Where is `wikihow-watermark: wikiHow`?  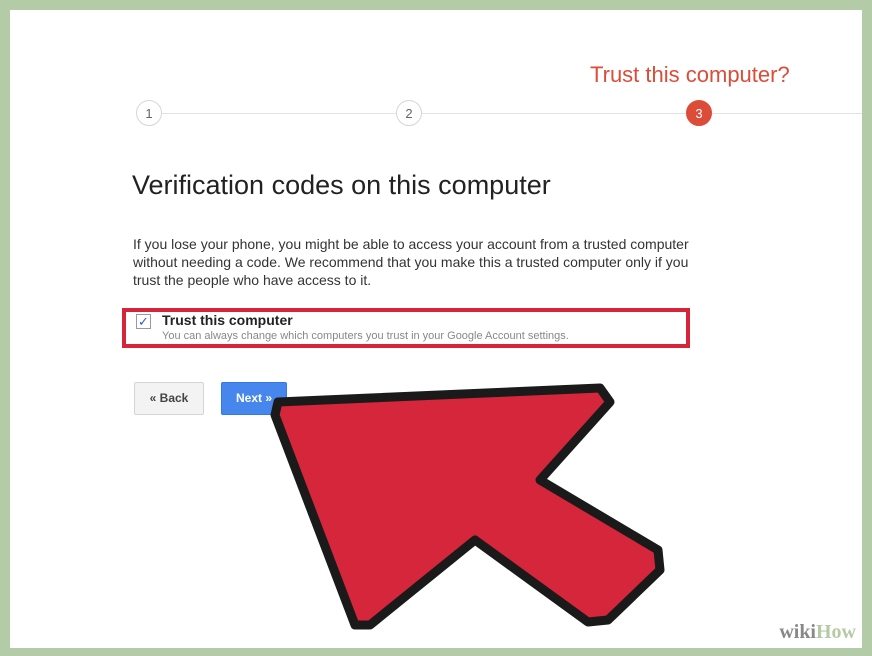 wikihow-watermark: wikiHow is located at coordinates (817, 632).